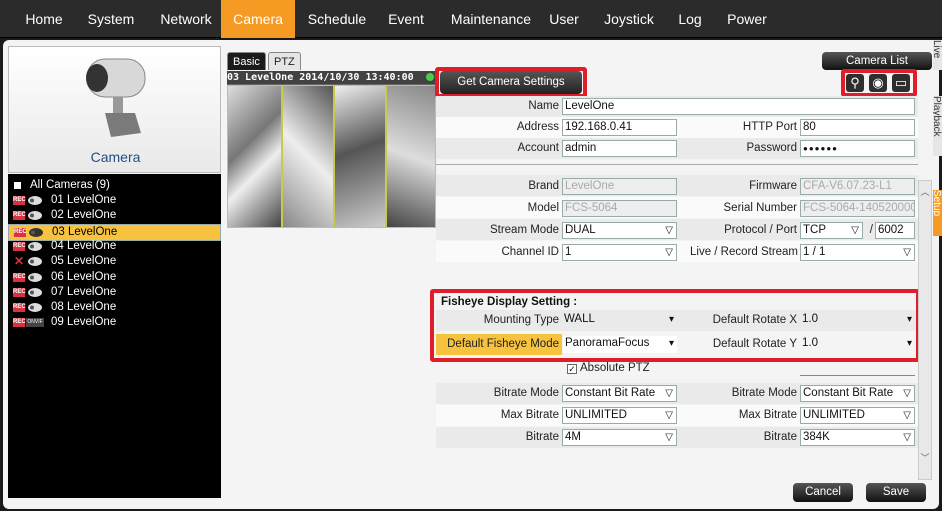  Describe the element at coordinates (823, 492) in the screenshot. I see `cancel-button: Cancel` at that location.